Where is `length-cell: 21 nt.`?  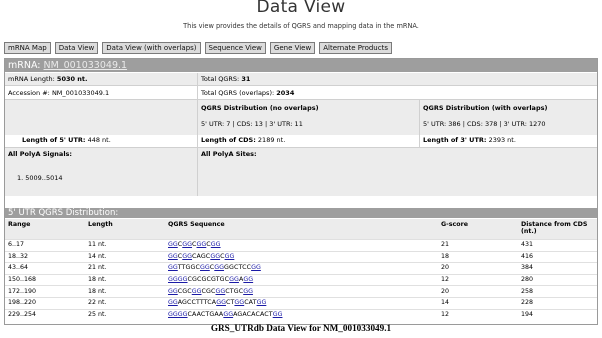
length-cell: 21 nt. is located at coordinates (125, 268).